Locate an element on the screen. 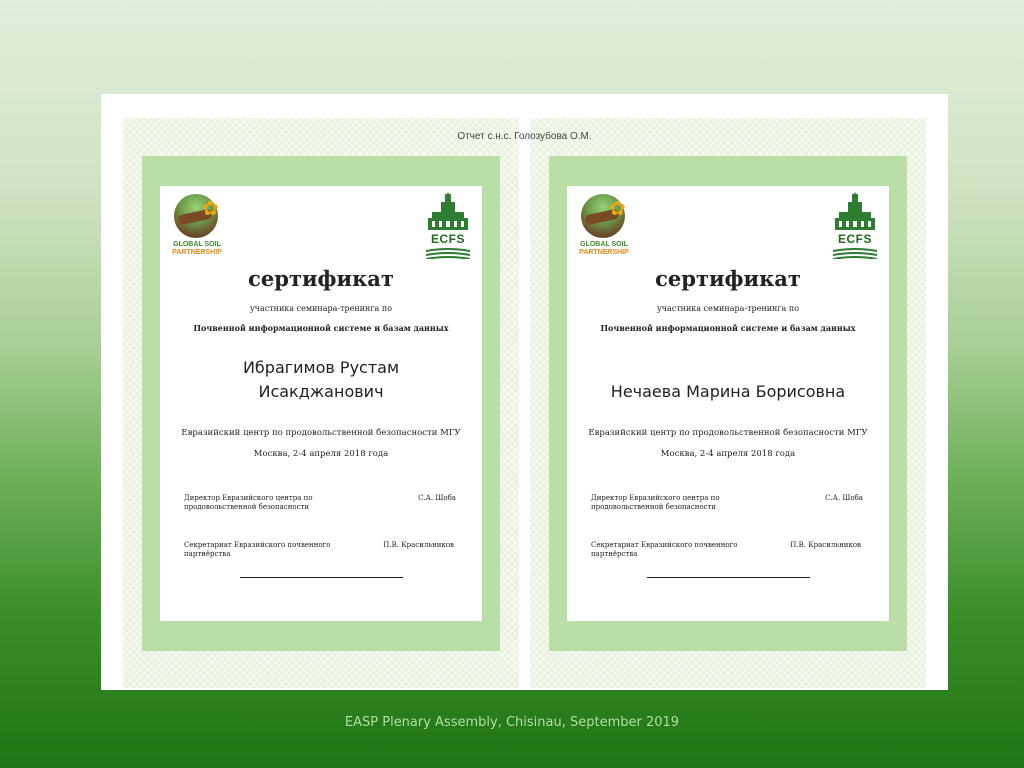  recipient-name: Ибрагимов Рустам Исакджанович is located at coordinates (321, 379).